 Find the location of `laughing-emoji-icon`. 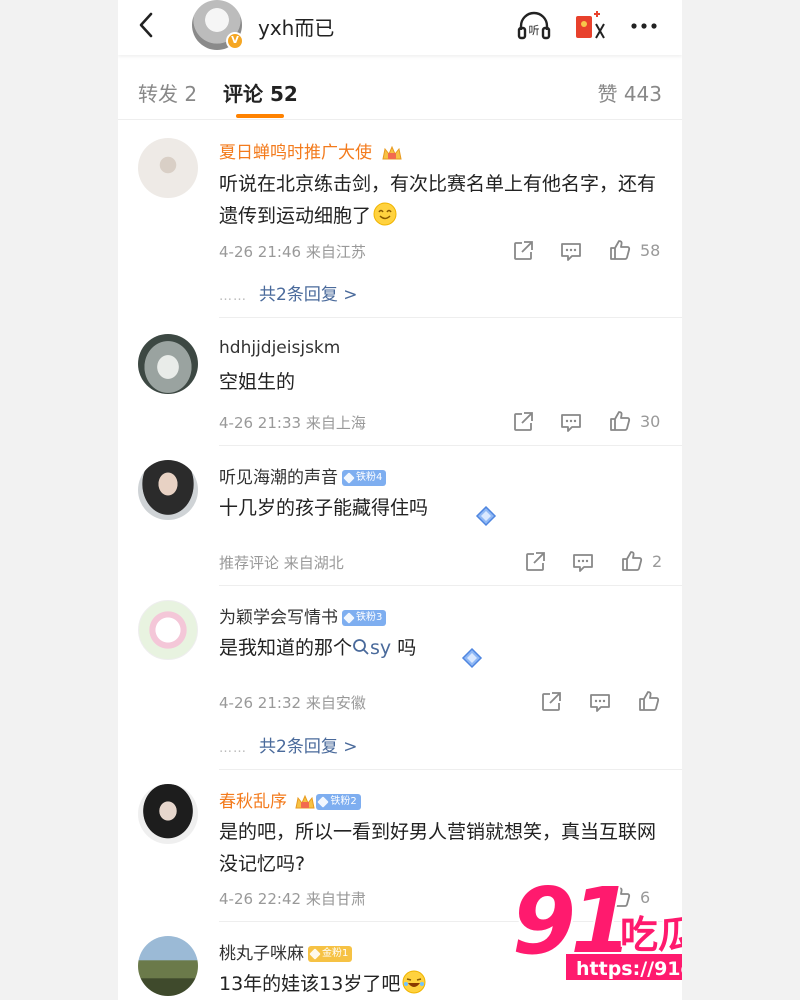

laughing-emoji-icon is located at coordinates (414, 982).